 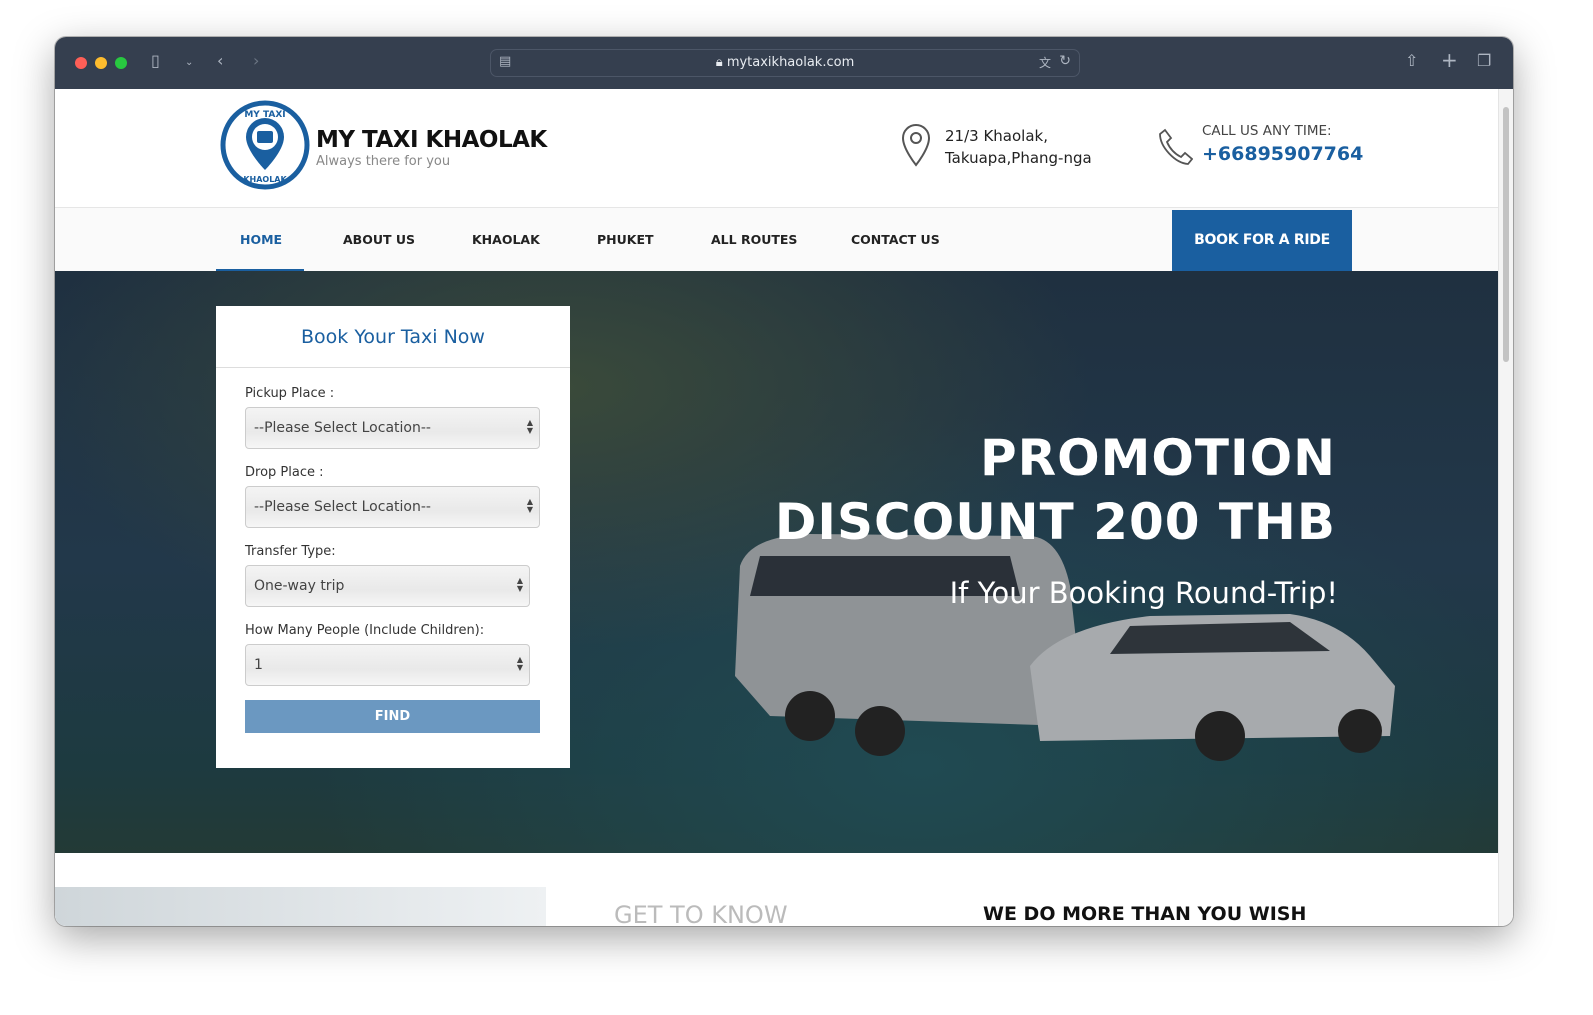 What do you see at coordinates (916, 145) in the screenshot?
I see `location-pin-icon` at bounding box center [916, 145].